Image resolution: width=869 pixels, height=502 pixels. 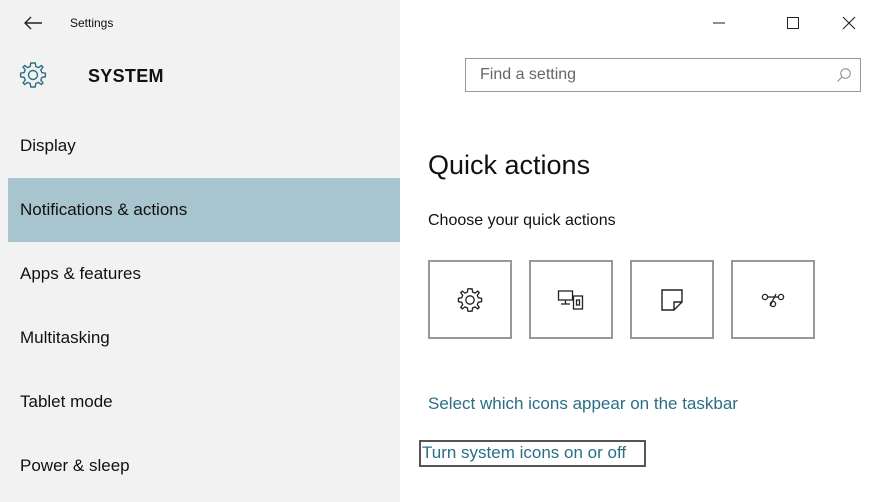 I want to click on back-arrow-icon, so click(x=33, y=23).